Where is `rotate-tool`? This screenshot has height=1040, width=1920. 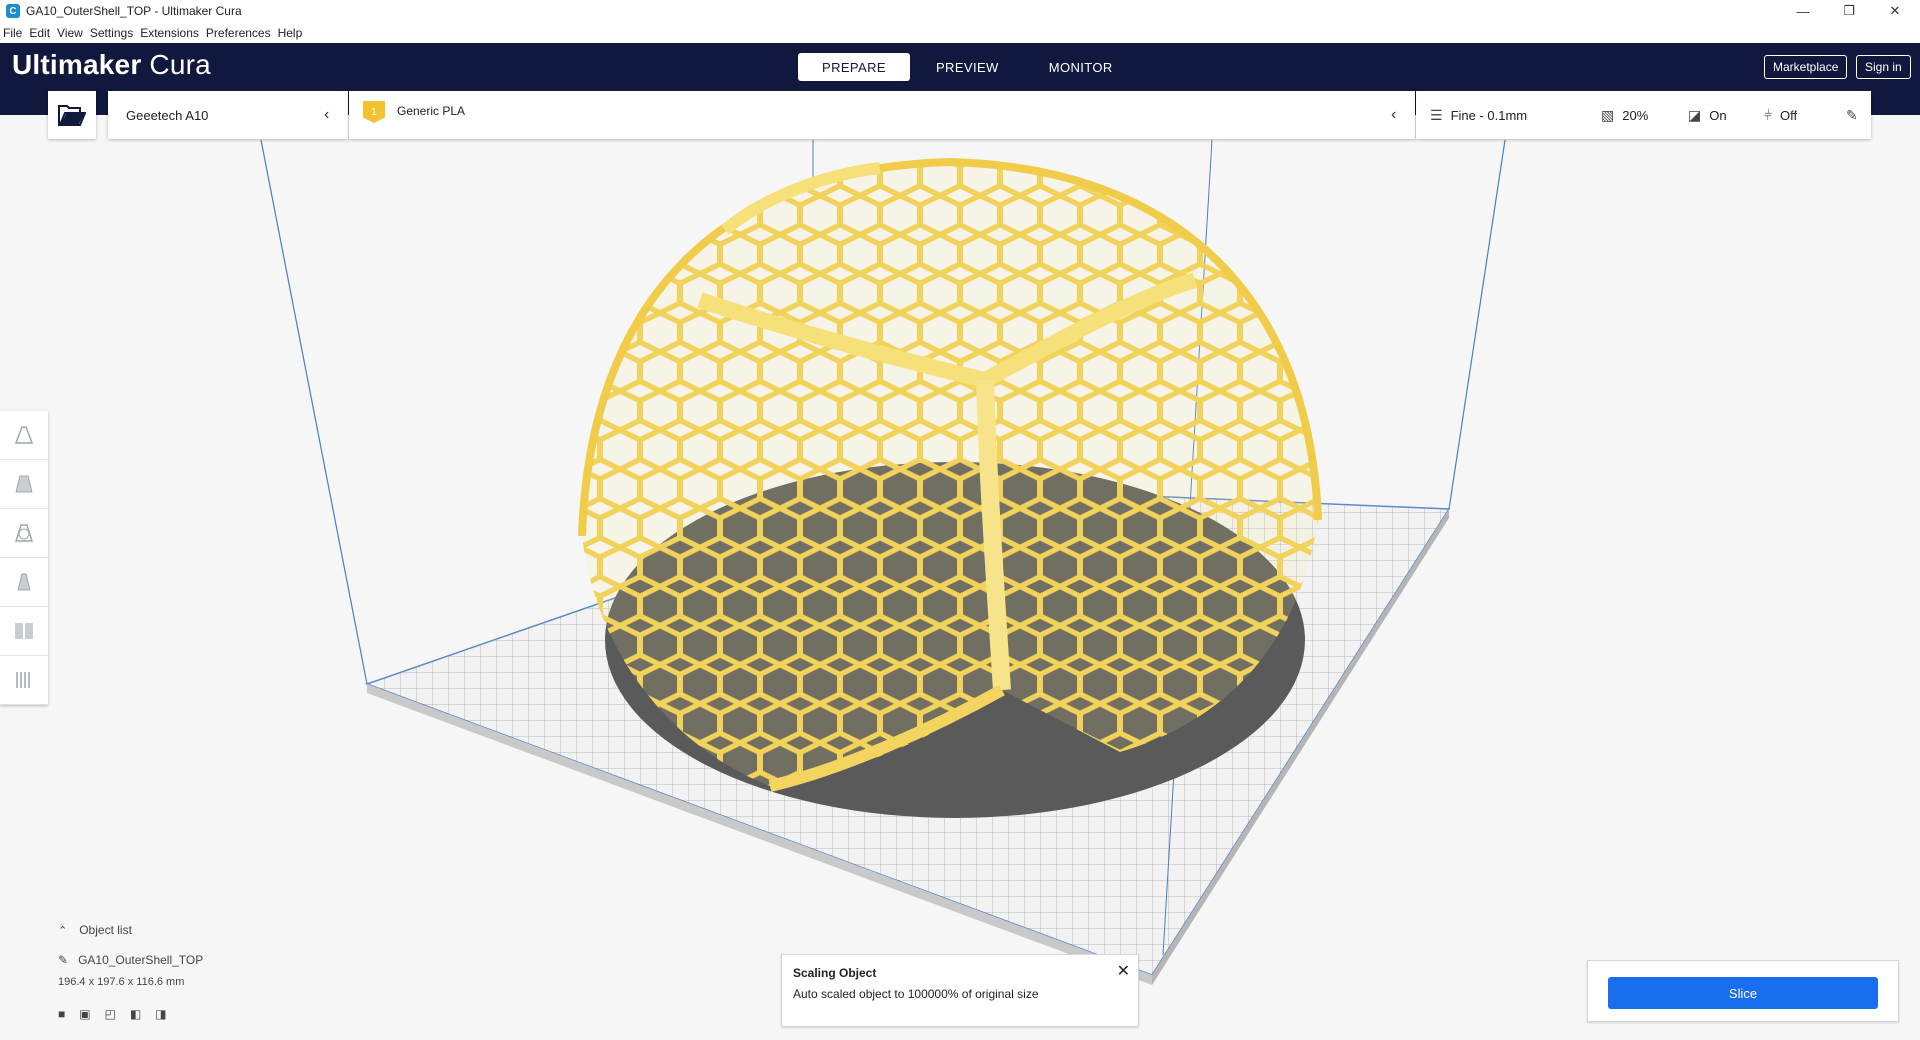
rotate-tool is located at coordinates (24, 533).